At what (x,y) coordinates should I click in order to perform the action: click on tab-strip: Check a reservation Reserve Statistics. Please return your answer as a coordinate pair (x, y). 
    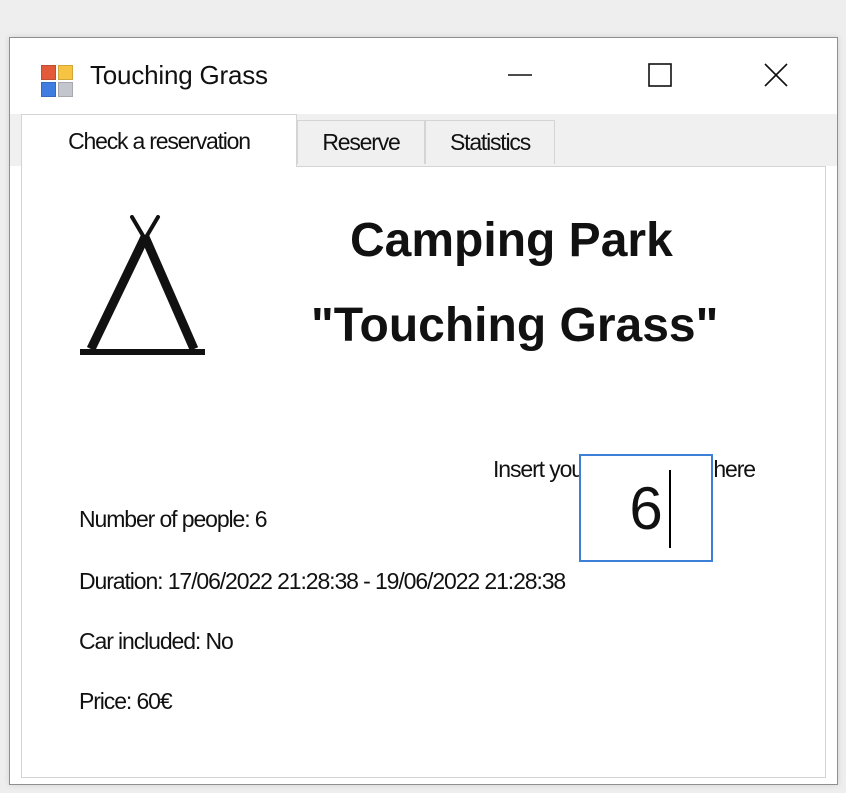
    Looking at the image, I should click on (423, 140).